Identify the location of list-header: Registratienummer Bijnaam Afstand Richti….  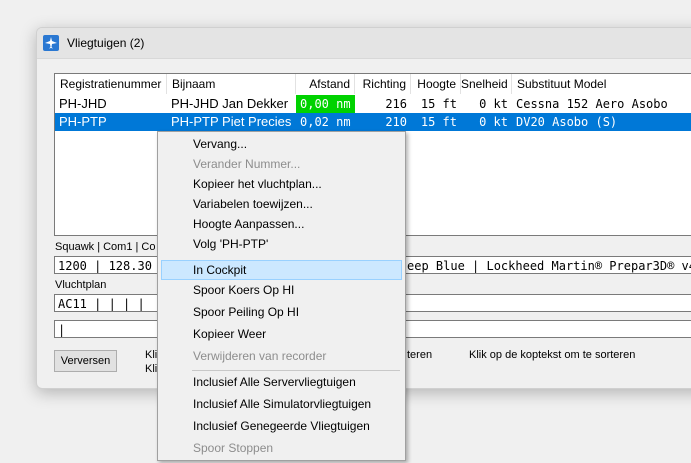
(373, 84).